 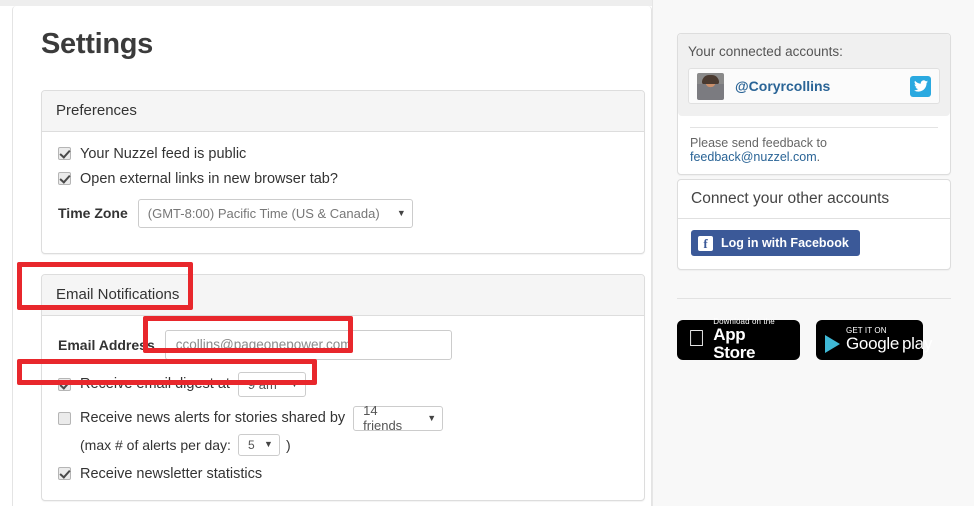 I want to click on timezone-value: (GMT-8:00) Pacific Time (US & Canada), so click(x=263, y=213).